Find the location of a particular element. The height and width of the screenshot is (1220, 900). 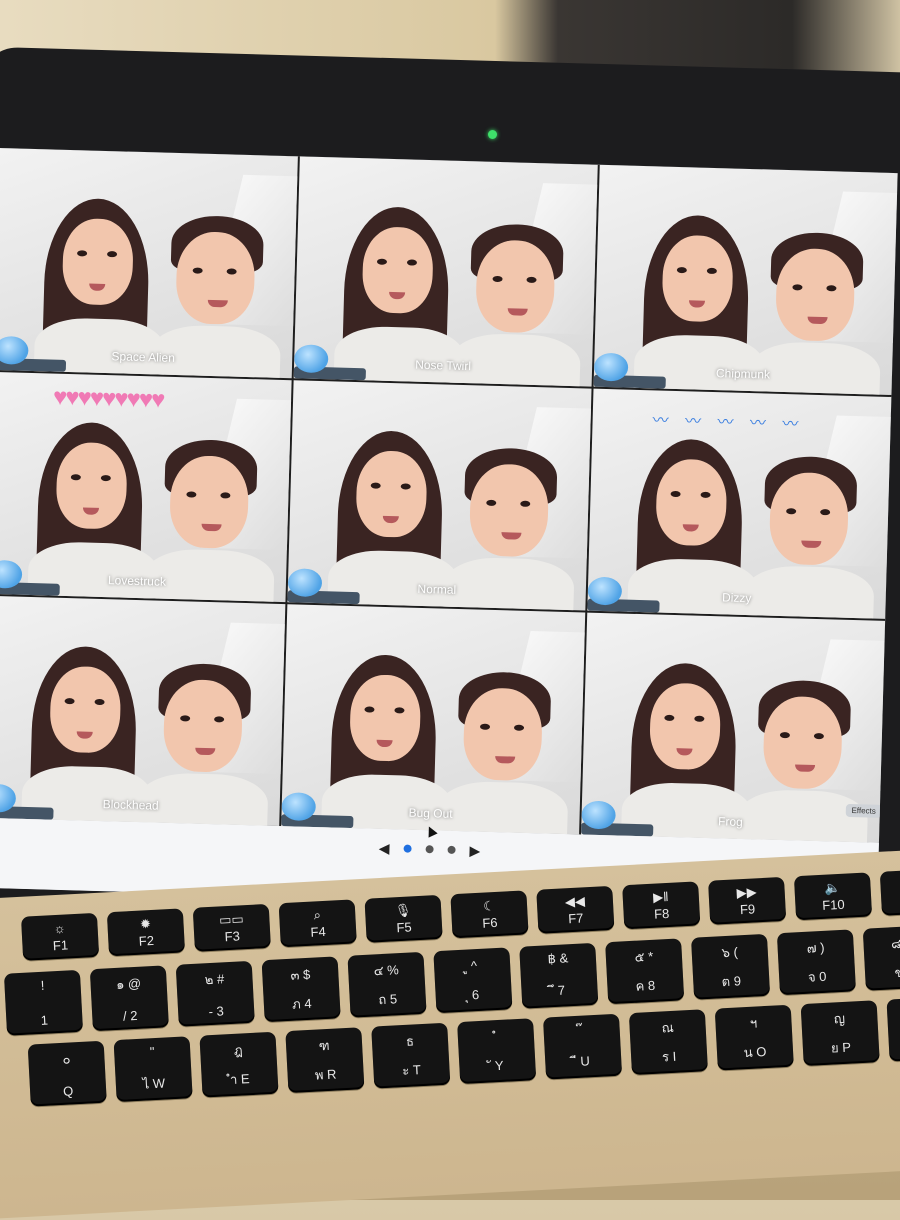

effect-tile: Space Alien is located at coordinates (149, 263).